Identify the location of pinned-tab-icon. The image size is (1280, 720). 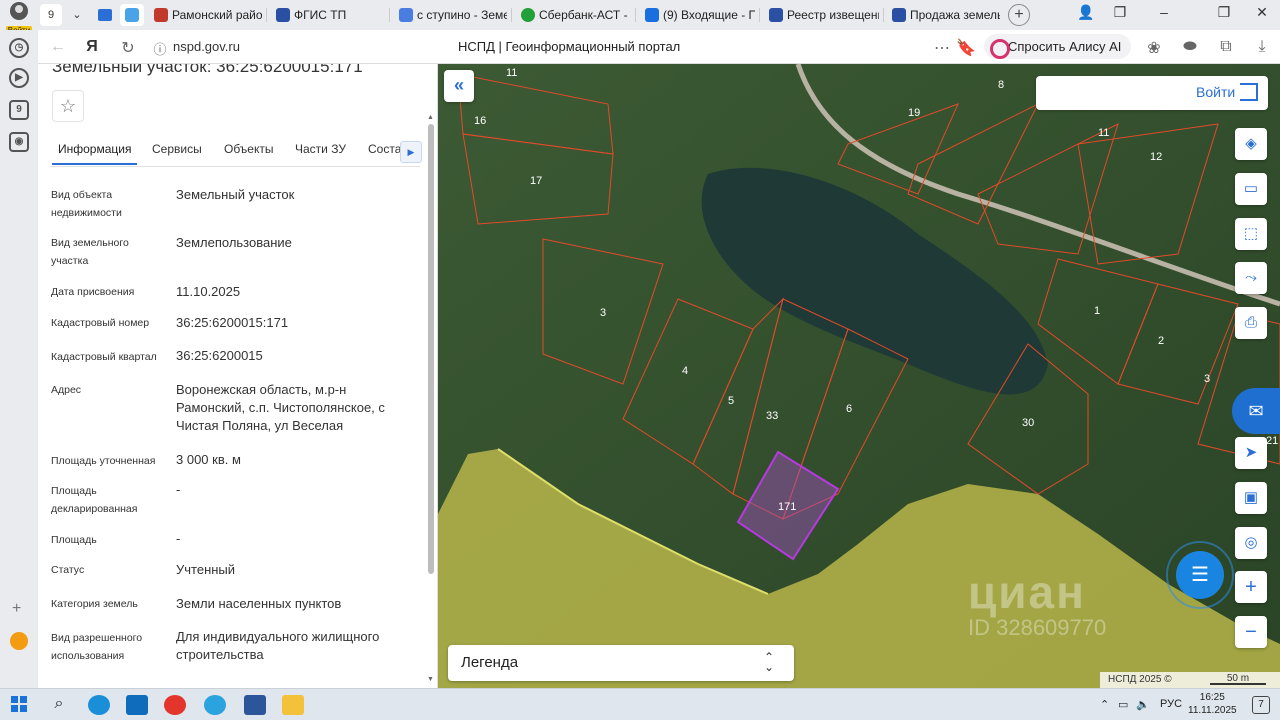
(105, 15).